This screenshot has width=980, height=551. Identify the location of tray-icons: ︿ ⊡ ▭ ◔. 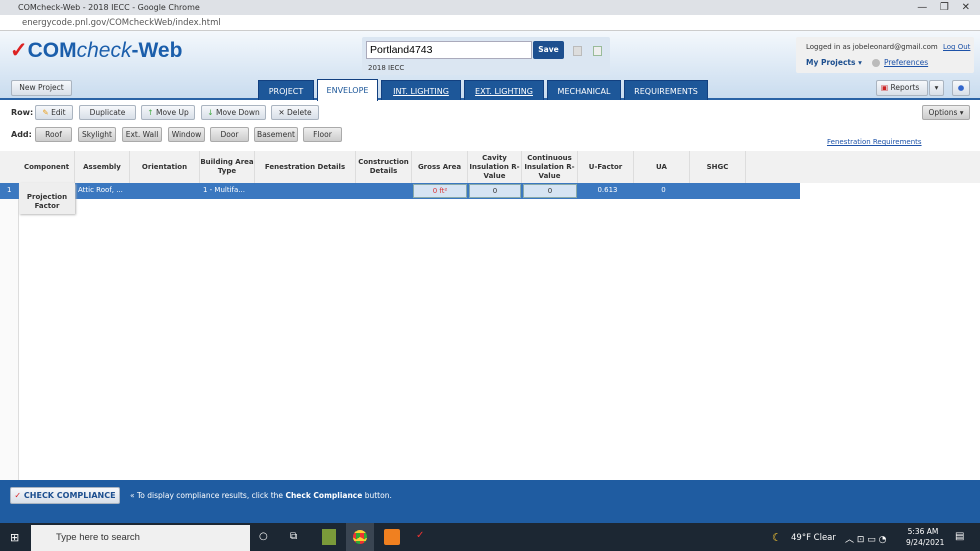
(865, 538).